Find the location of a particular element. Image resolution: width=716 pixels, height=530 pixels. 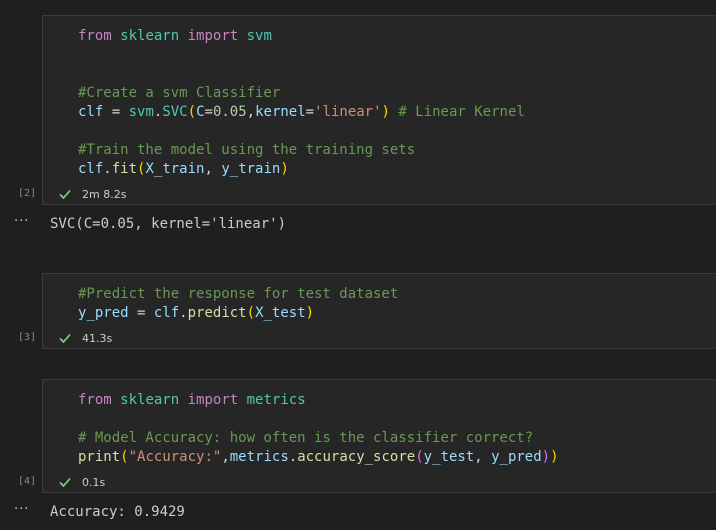

execution-count: [3] is located at coordinates (27, 337).